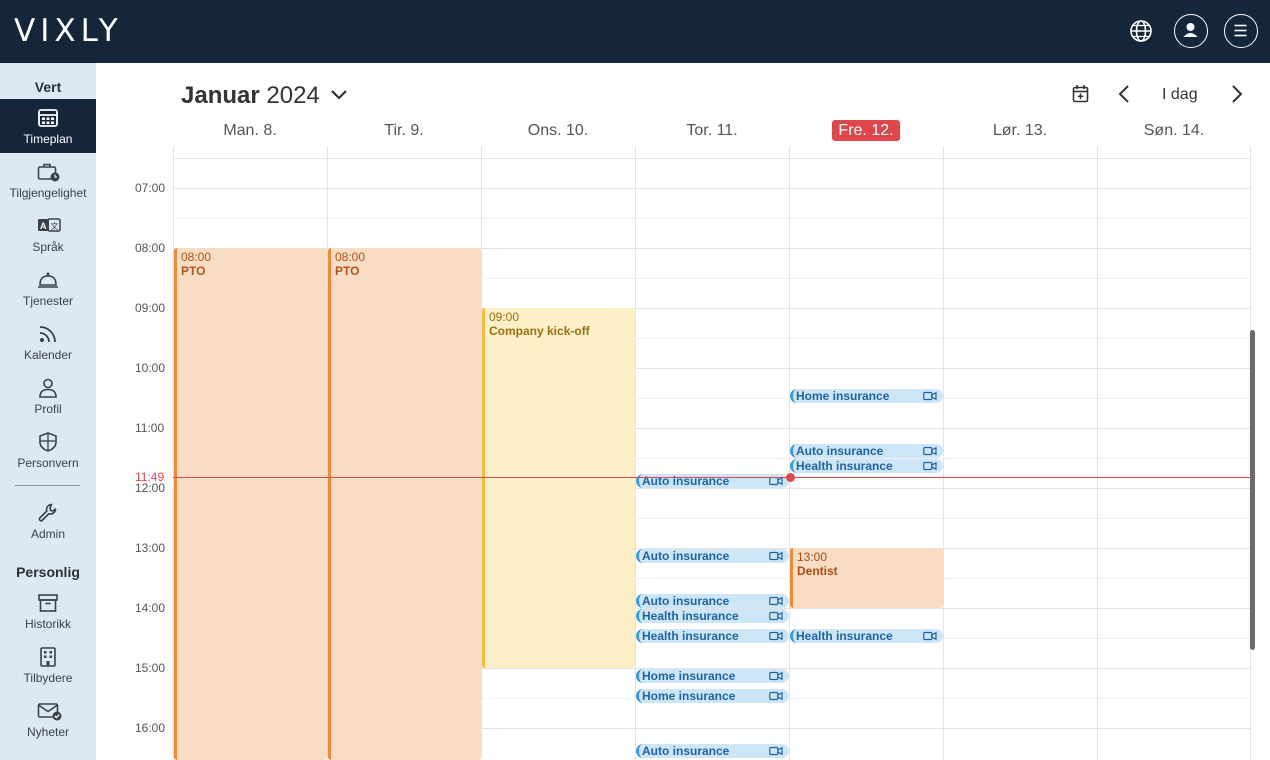  What do you see at coordinates (48, 280) in the screenshot?
I see `service-bell-icon` at bounding box center [48, 280].